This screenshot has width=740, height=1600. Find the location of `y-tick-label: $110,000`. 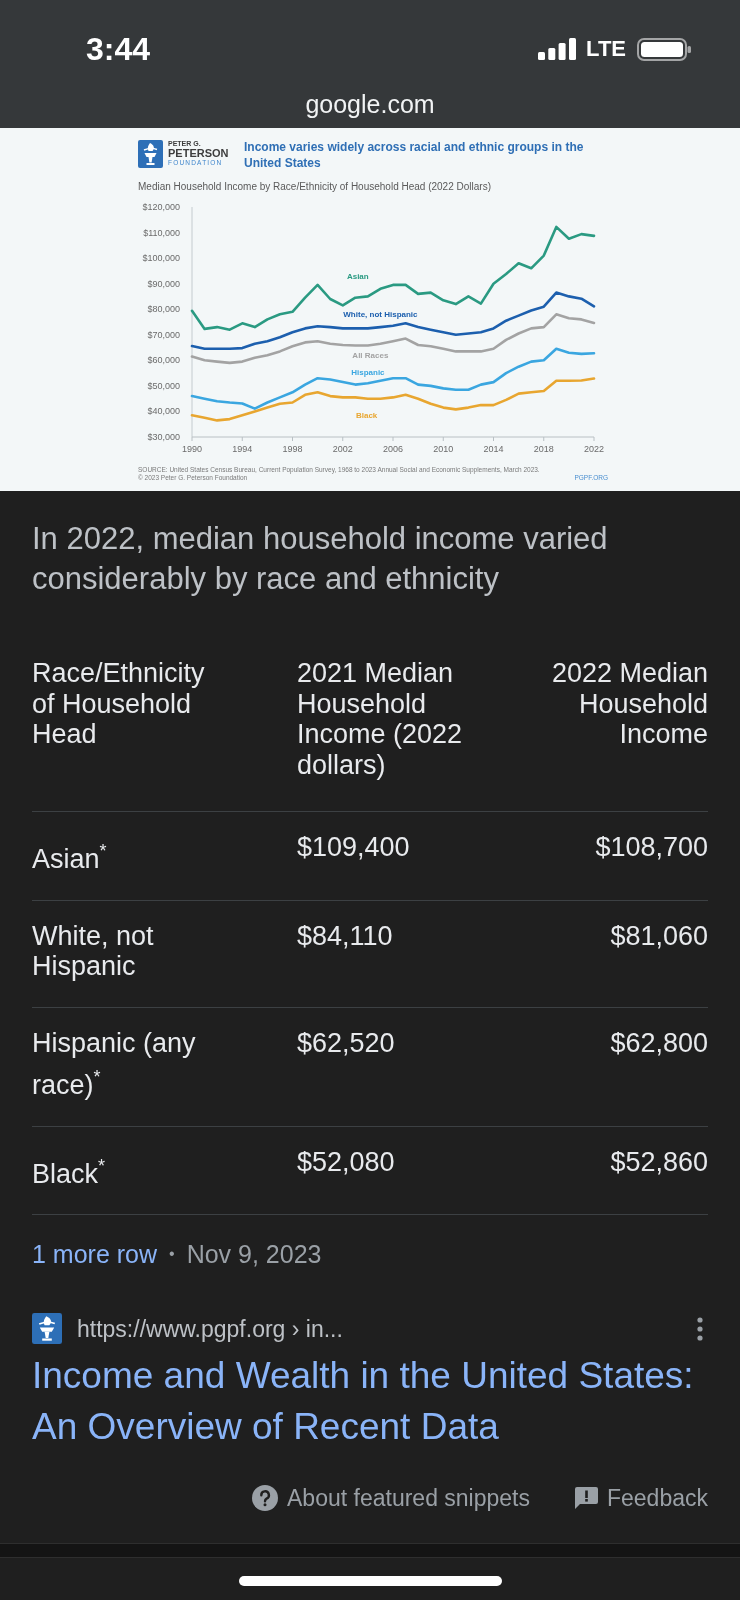

y-tick-label: $110,000 is located at coordinates (161, 232).